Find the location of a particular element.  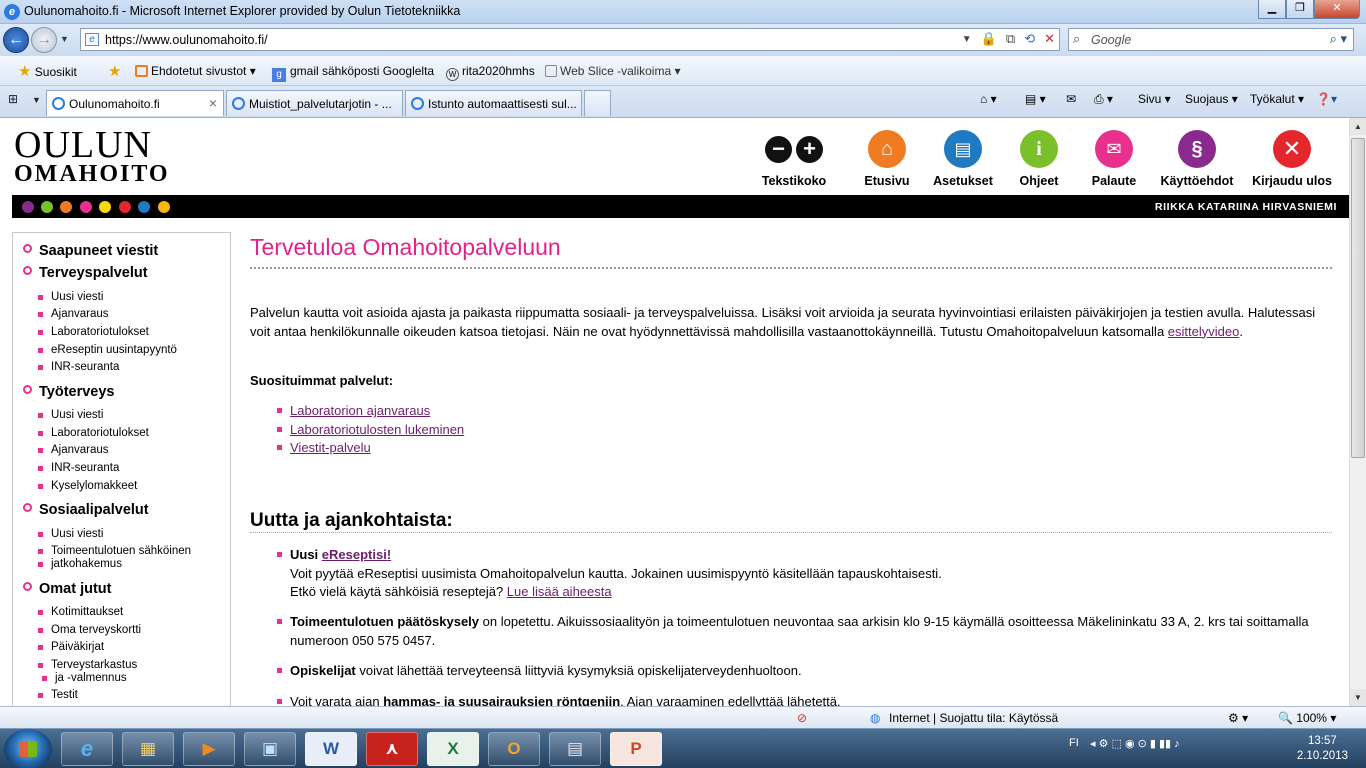

search-field: ⌕ Google ⌕ ▾ is located at coordinates (1211, 39).